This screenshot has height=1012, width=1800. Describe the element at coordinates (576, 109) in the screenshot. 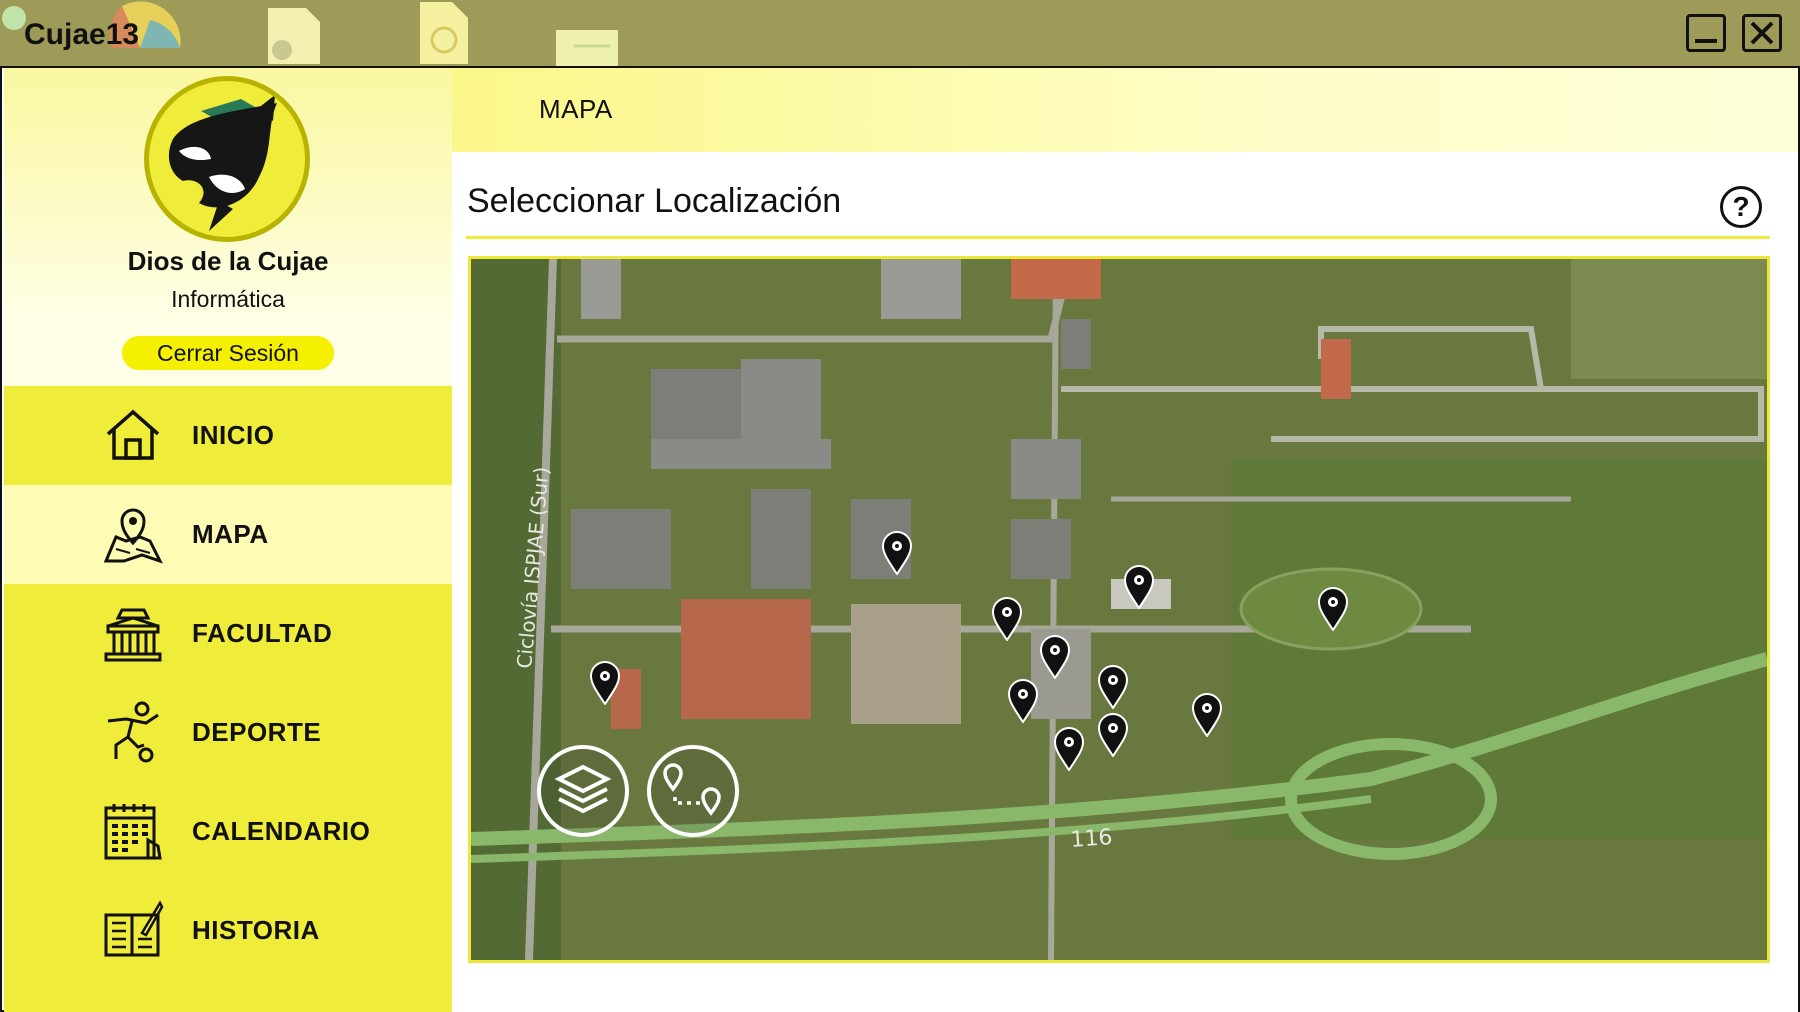

I see `header-title: MAPA` at that location.